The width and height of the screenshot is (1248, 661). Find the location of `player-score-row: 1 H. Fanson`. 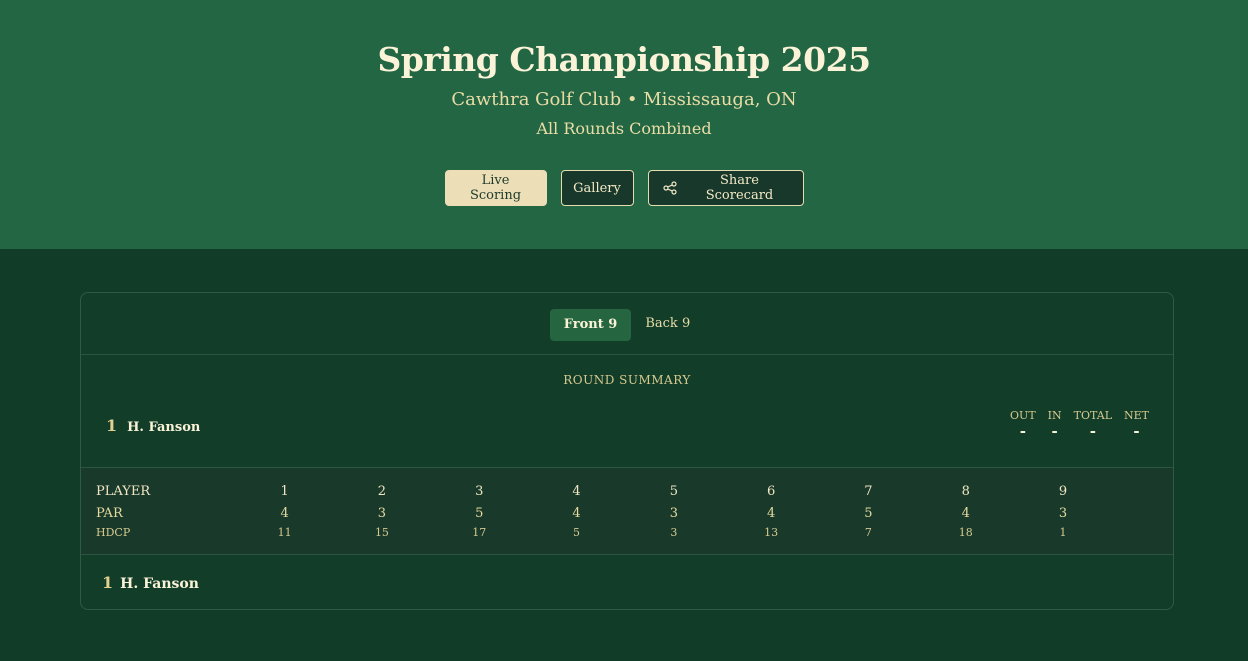

player-score-row: 1 H. Fanson is located at coordinates (627, 582).